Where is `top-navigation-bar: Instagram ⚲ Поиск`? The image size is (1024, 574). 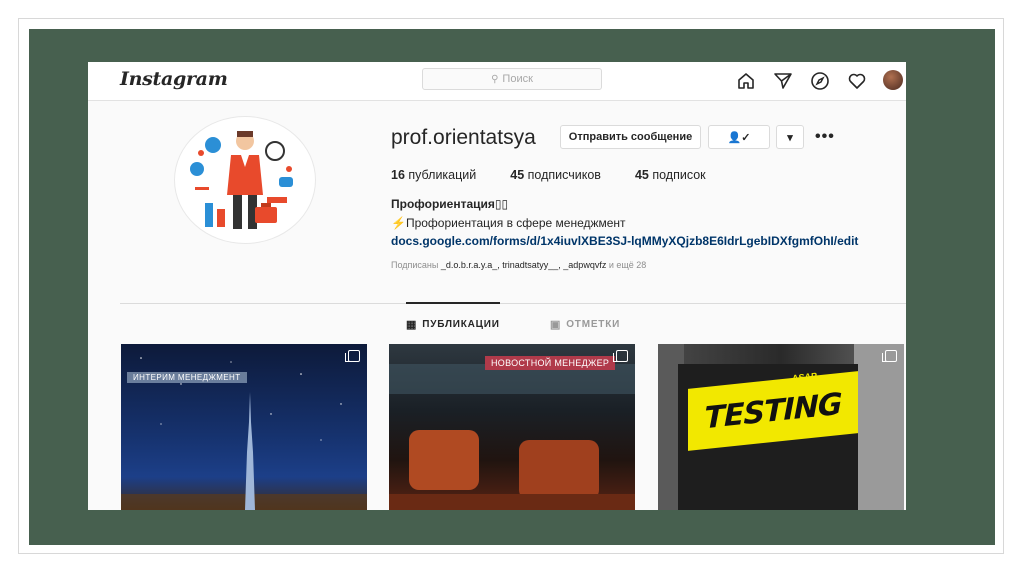
top-navigation-bar: Instagram ⚲ Поиск is located at coordinates (497, 81).